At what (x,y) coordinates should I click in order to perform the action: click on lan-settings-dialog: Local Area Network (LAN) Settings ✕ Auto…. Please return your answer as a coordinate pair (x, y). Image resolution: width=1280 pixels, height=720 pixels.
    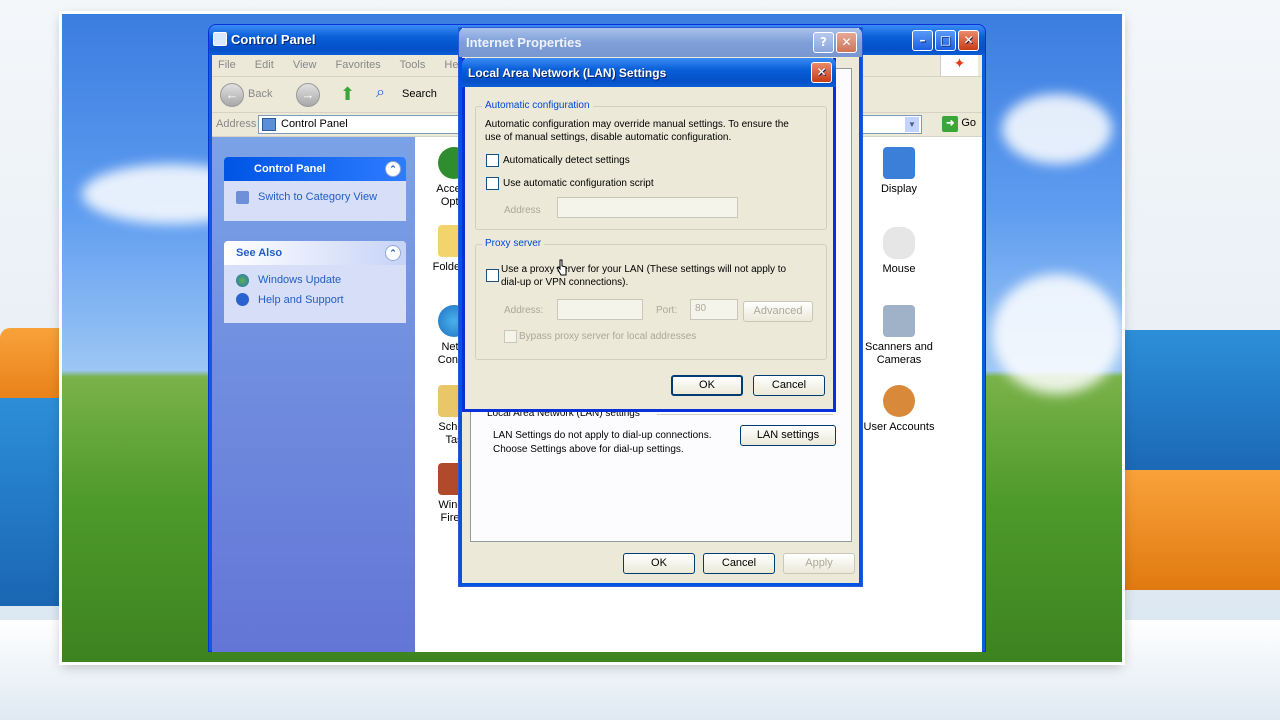
    Looking at the image, I should click on (649, 235).